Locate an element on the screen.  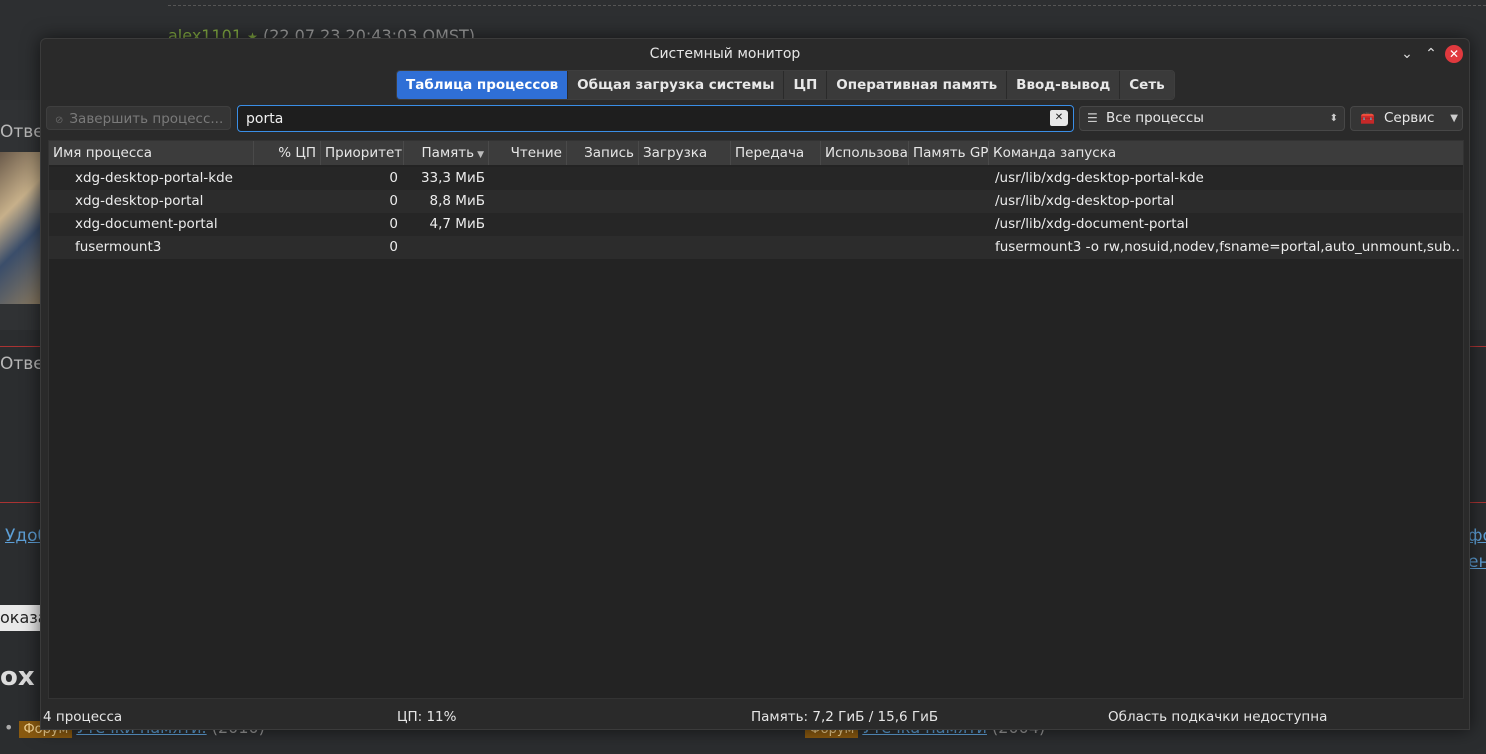
tab-network: Сеть is located at coordinates (1147, 85).